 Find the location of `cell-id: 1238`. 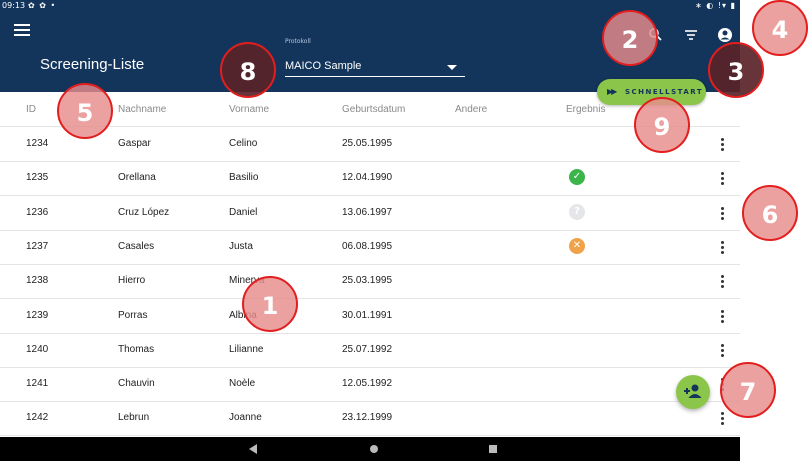

cell-id: 1238 is located at coordinates (37, 281).